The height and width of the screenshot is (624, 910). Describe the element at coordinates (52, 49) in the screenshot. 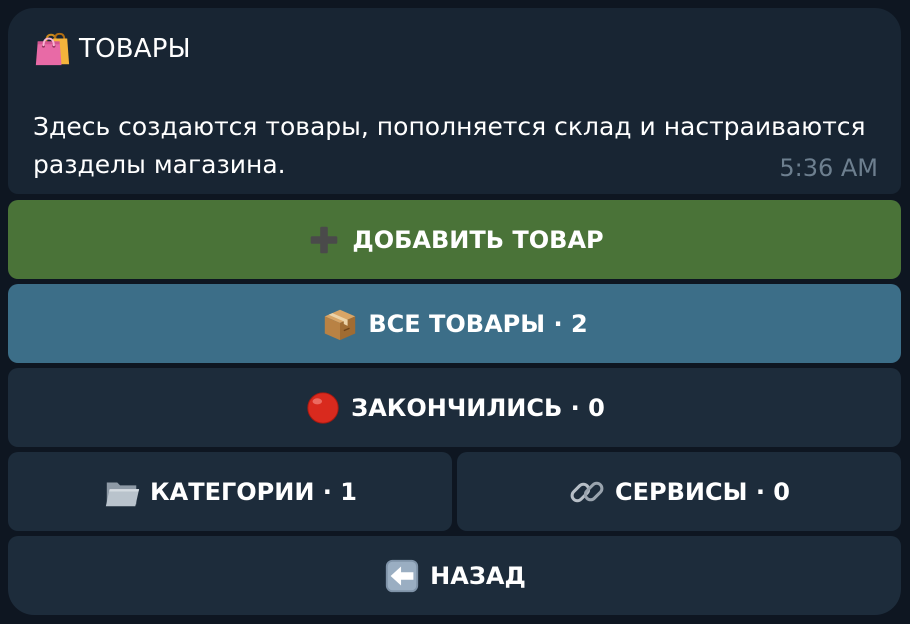

I see `shopping-bags-icon` at that location.